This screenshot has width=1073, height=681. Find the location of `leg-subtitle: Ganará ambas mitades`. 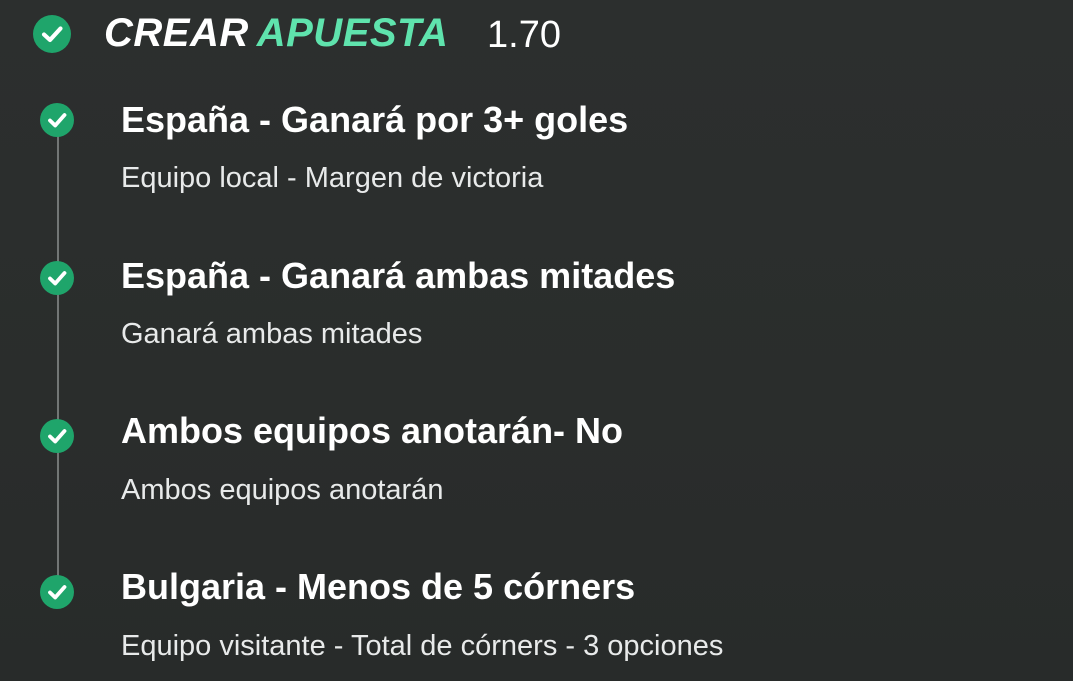

leg-subtitle: Ganará ambas mitades is located at coordinates (272, 334).